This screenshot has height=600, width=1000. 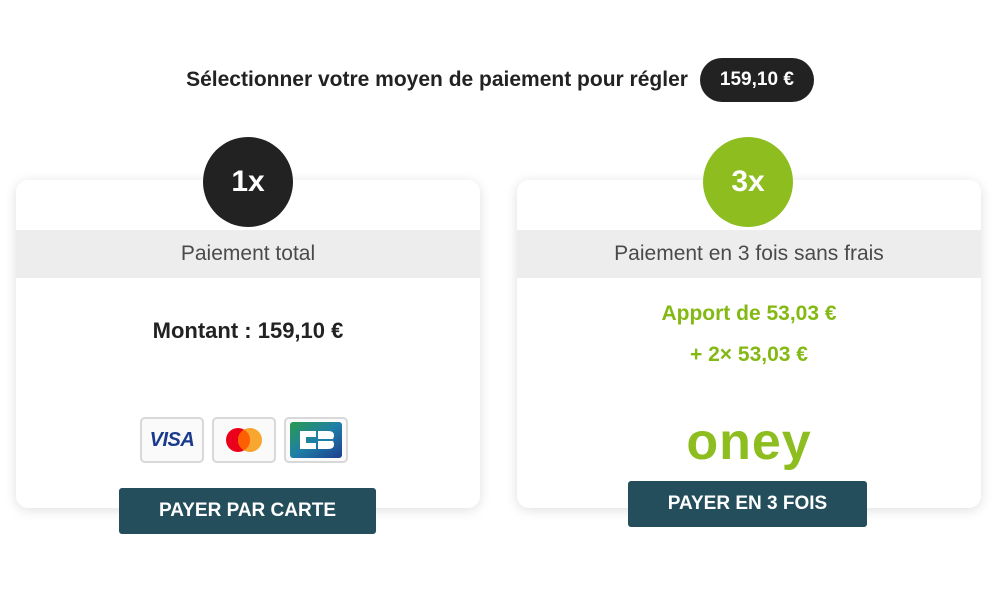 I want to click on pay-by-card-button: PAYER PAR CARTE, so click(x=247, y=511).